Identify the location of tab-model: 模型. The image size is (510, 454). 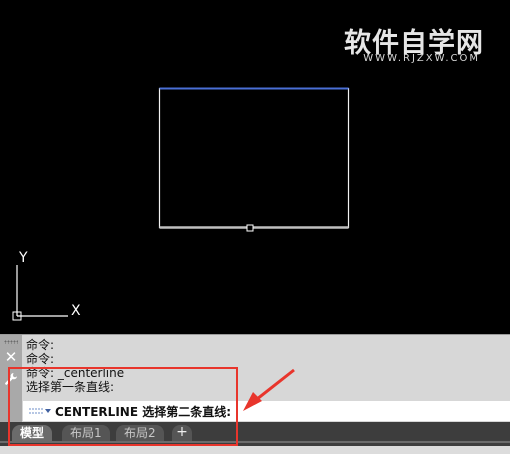
(32, 433).